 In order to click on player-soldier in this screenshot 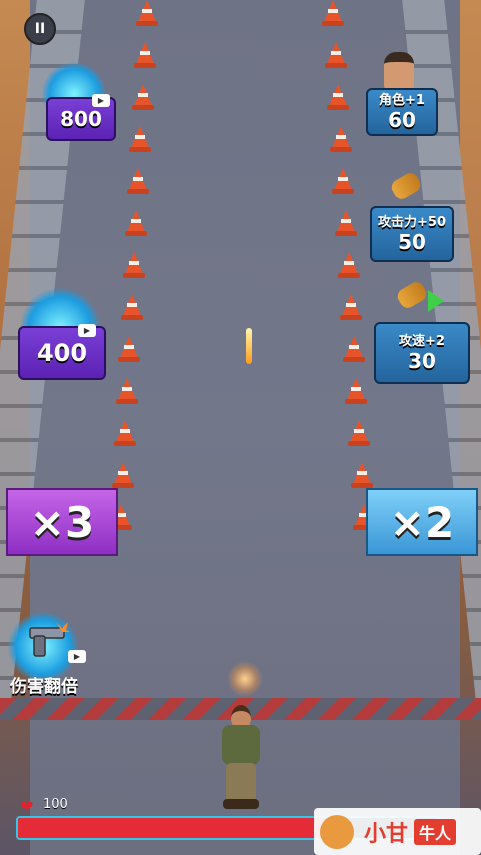, I will do `click(241, 757)`.